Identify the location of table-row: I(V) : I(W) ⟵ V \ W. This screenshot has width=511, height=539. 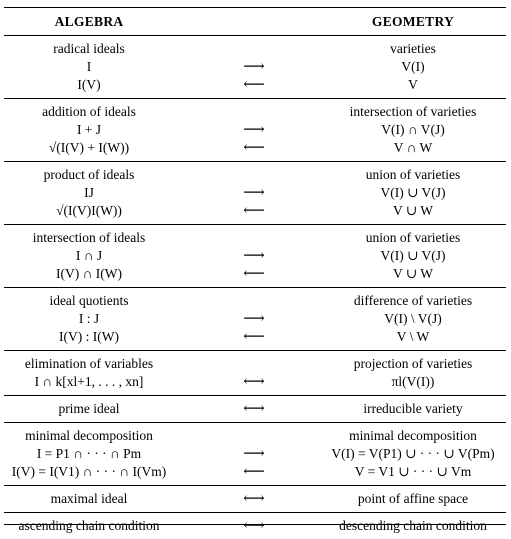
(255, 337).